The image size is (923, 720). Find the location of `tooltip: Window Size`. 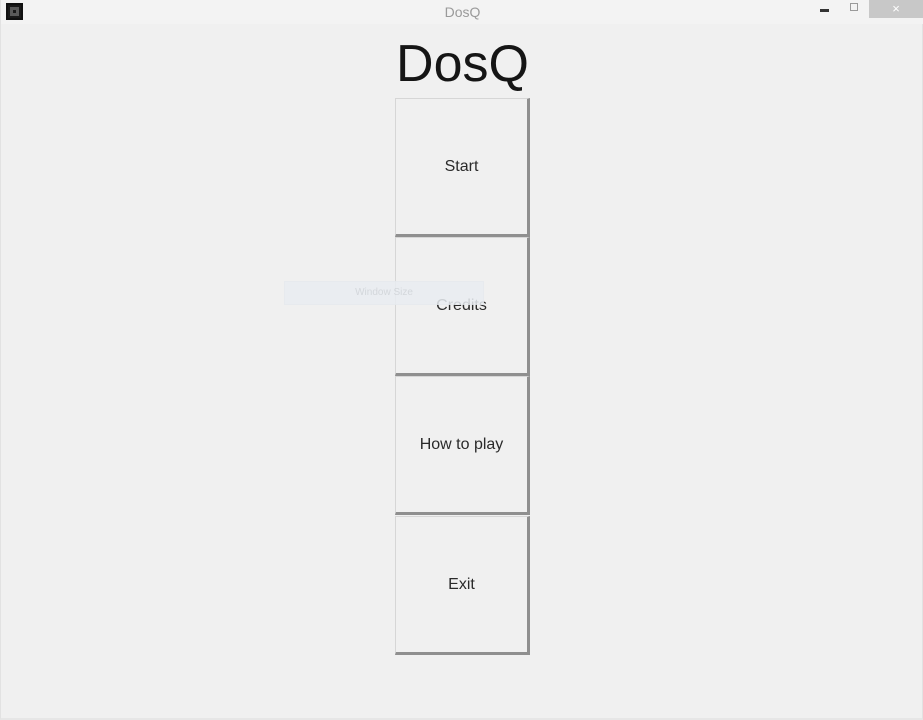

tooltip: Window Size is located at coordinates (384, 293).